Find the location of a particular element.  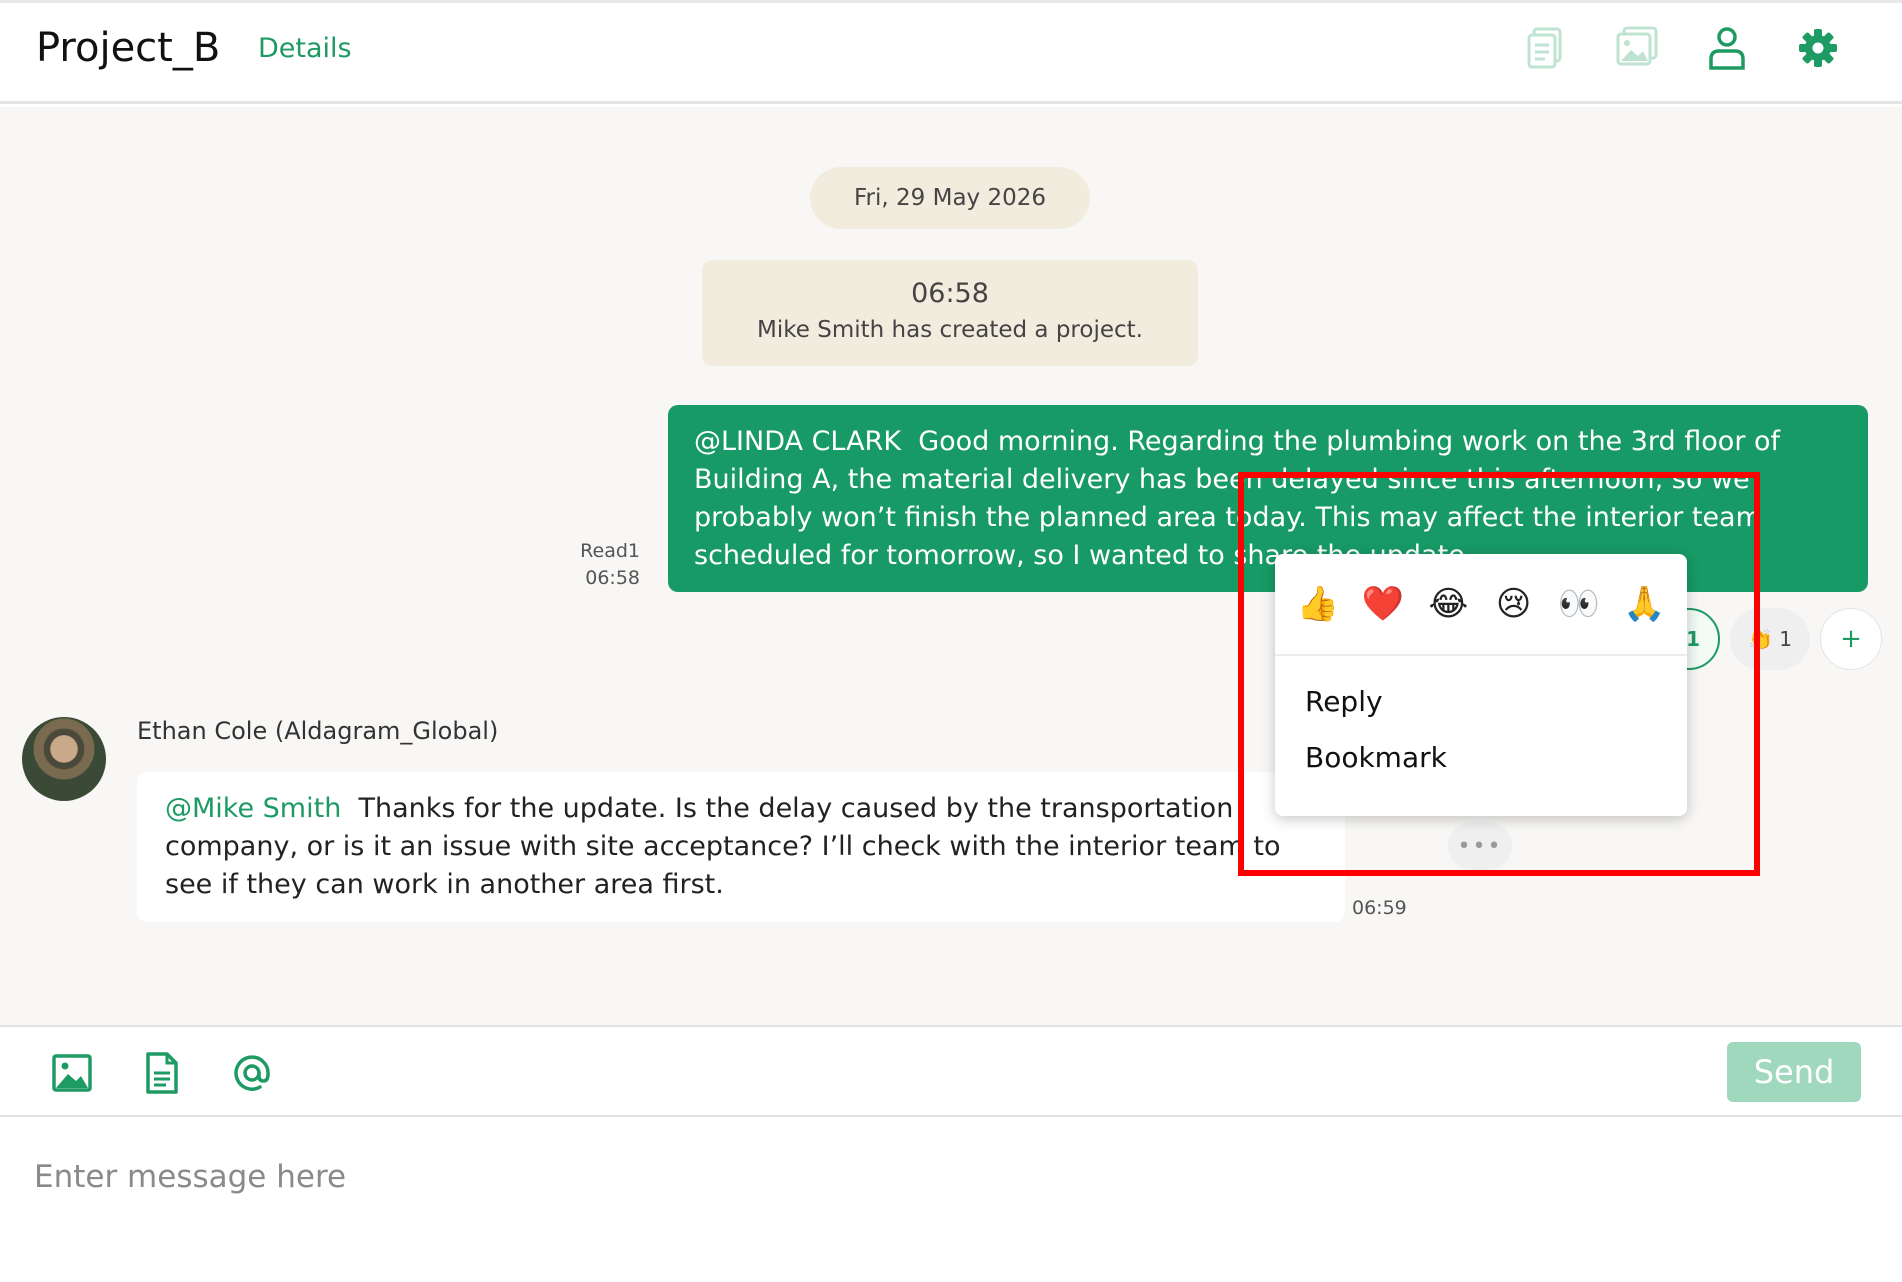

system-message-time: 06:58 is located at coordinates (950, 293).